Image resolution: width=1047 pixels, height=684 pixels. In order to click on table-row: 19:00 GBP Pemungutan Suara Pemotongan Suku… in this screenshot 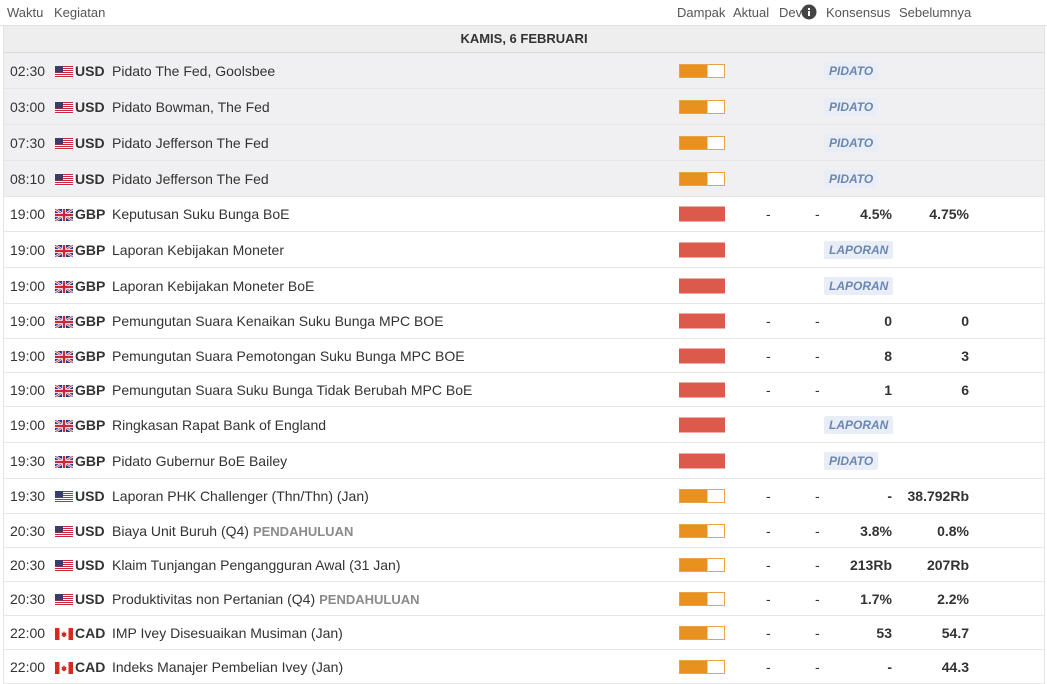, I will do `click(524, 356)`.